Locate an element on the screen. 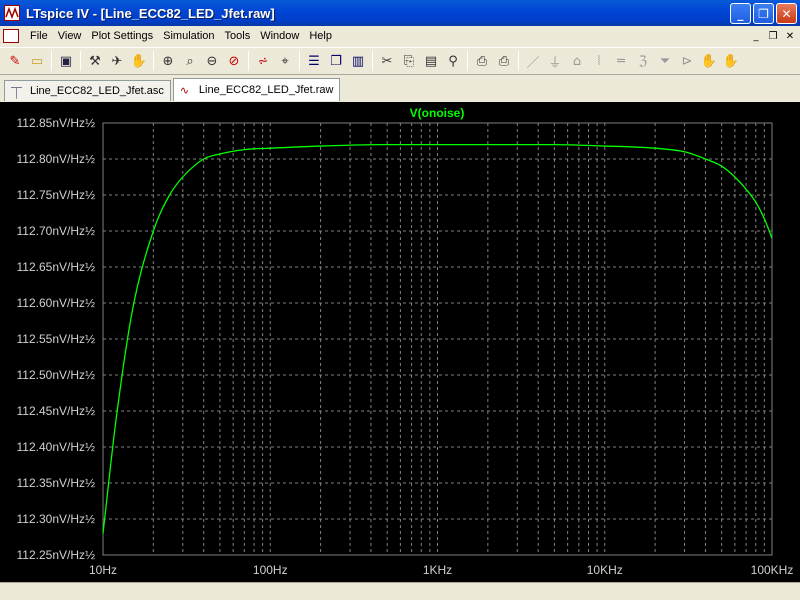 Image resolution: width=800 pixels, height=600 pixels. document-icon is located at coordinates (11, 36).